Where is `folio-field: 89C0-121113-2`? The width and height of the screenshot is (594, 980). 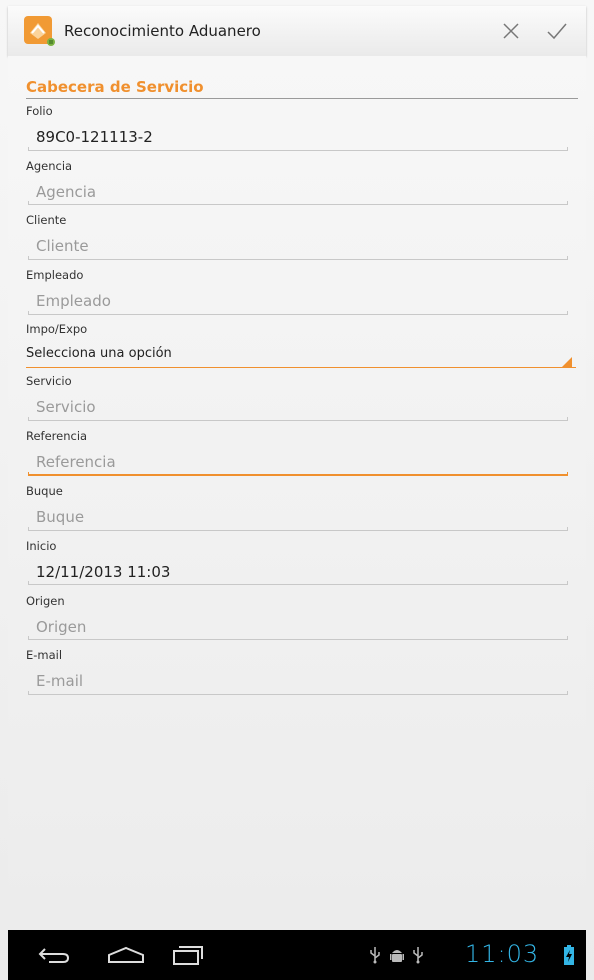
folio-field: 89C0-121113-2 is located at coordinates (94, 137).